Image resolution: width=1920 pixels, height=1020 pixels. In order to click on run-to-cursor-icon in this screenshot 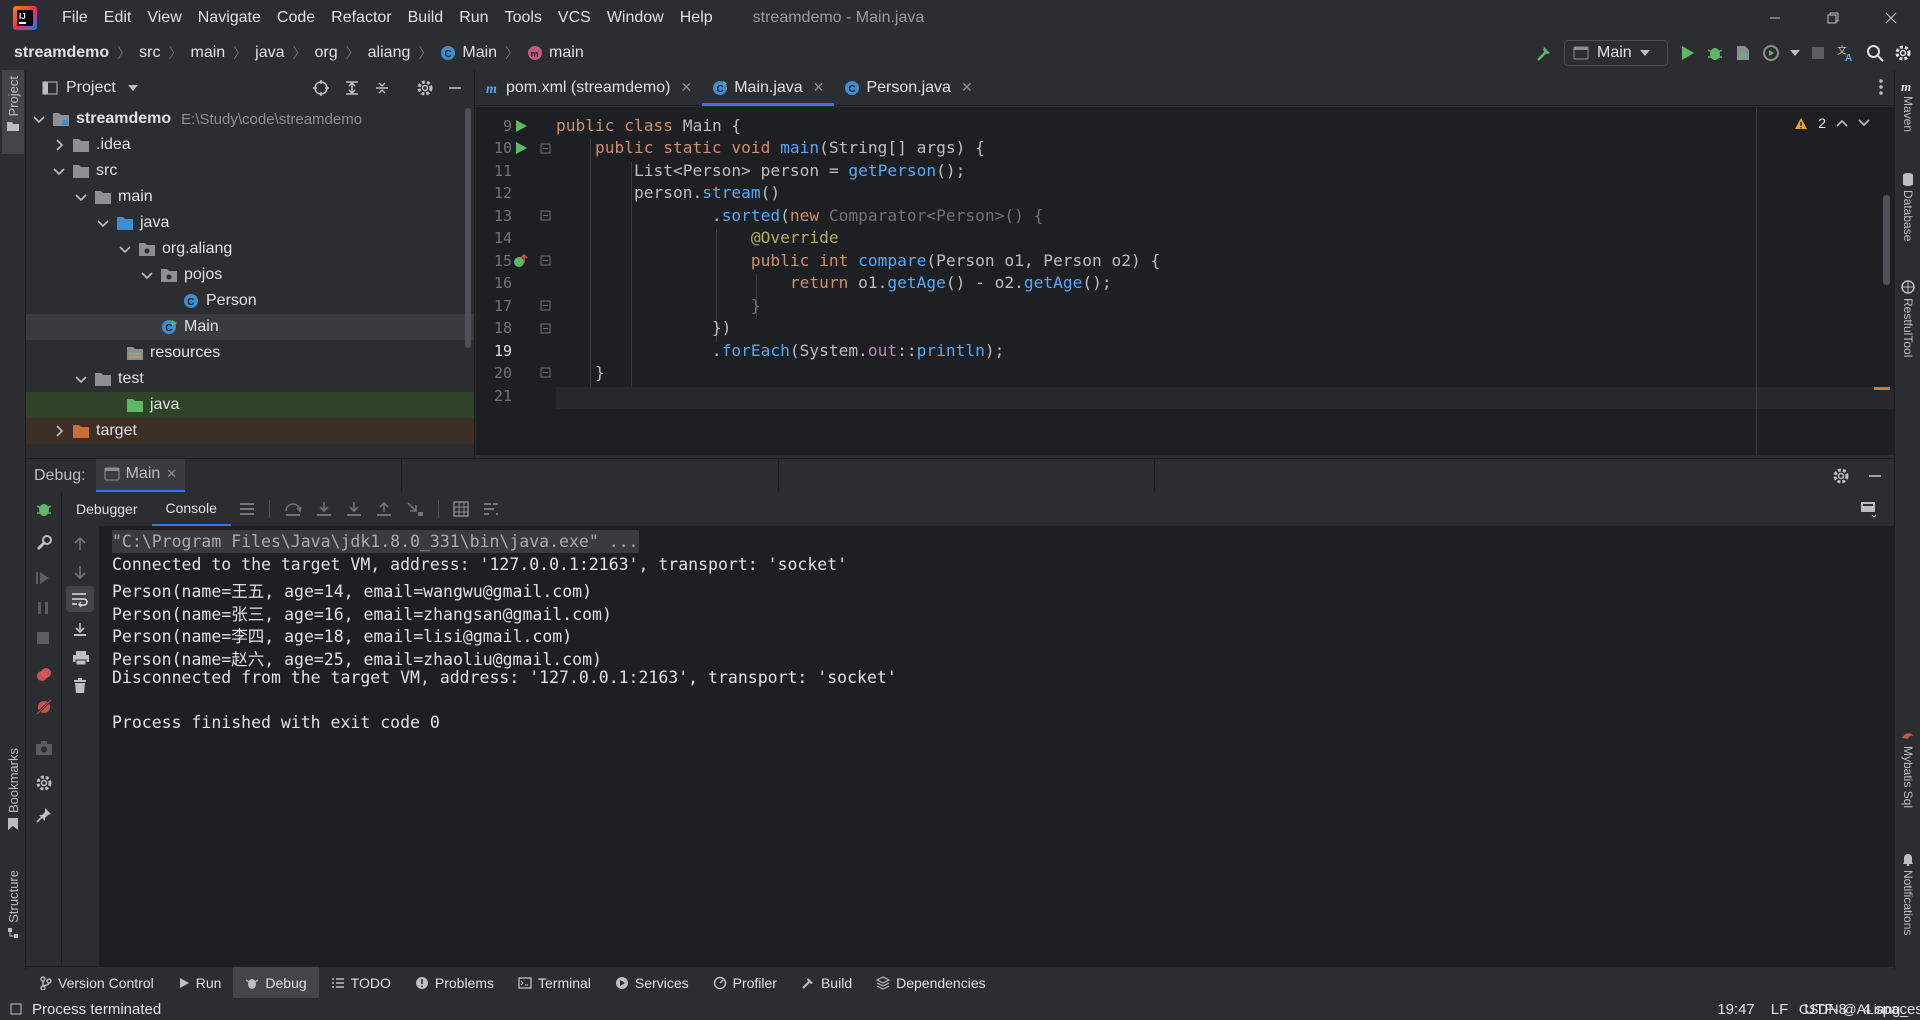, I will do `click(415, 509)`.